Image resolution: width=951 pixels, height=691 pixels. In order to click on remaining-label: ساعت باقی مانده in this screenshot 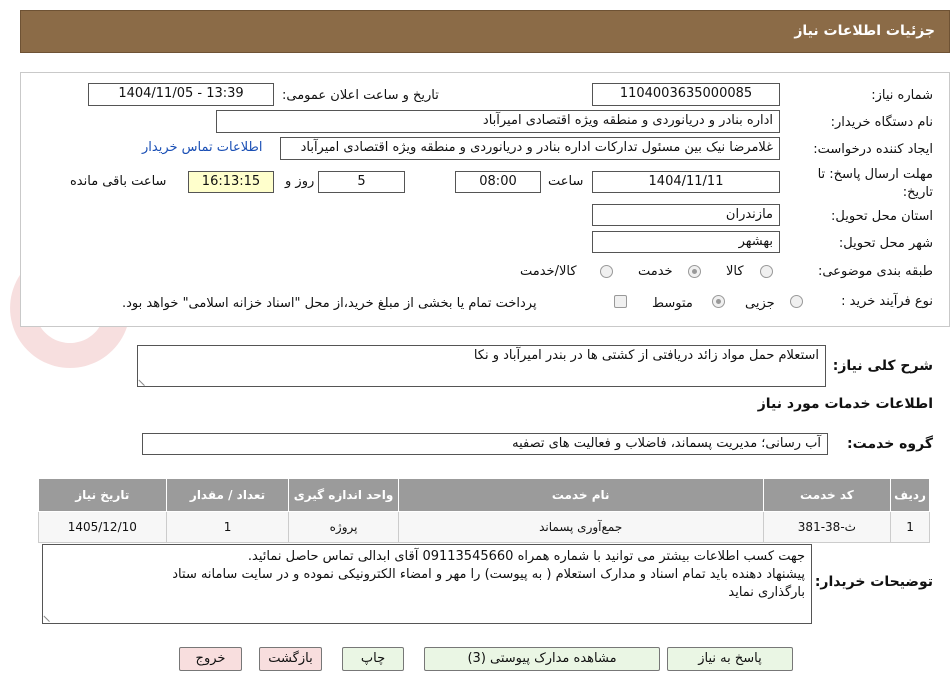, I will do `click(118, 181)`.